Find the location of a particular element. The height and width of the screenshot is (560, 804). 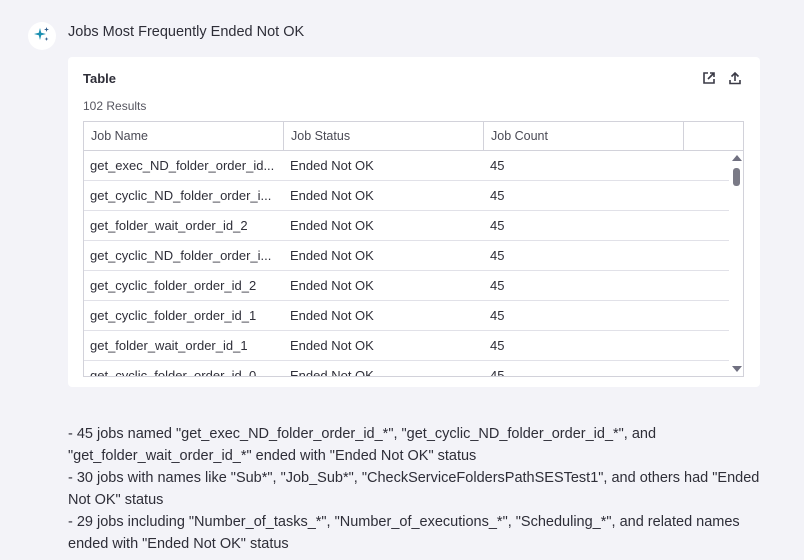

card-label: Table is located at coordinates (99, 78).